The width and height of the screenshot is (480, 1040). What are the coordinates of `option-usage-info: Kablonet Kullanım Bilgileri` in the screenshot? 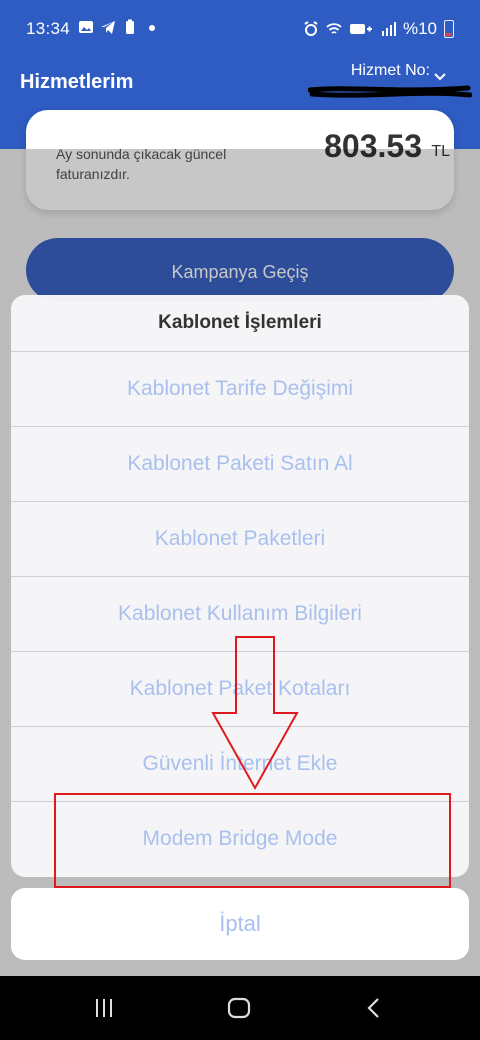 It's located at (240, 614).